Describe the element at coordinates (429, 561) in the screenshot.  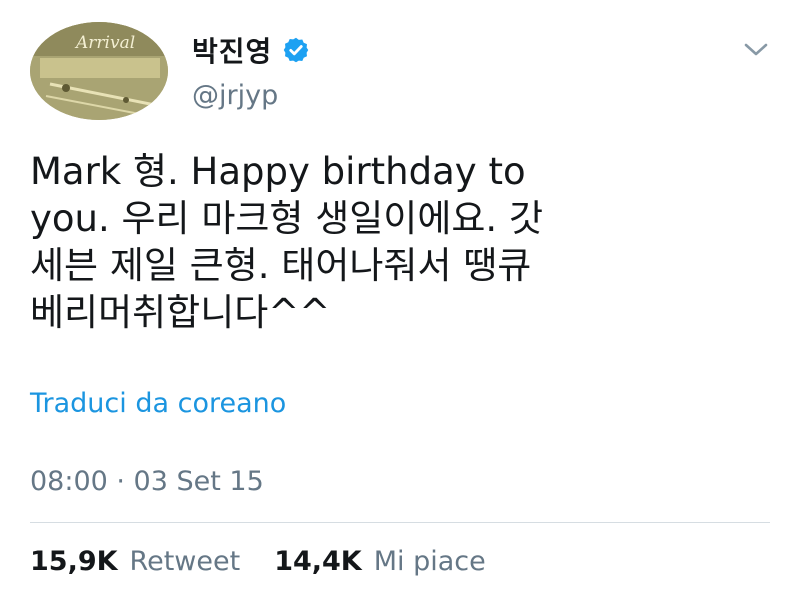
I see `likes-label: Mi piace` at that location.